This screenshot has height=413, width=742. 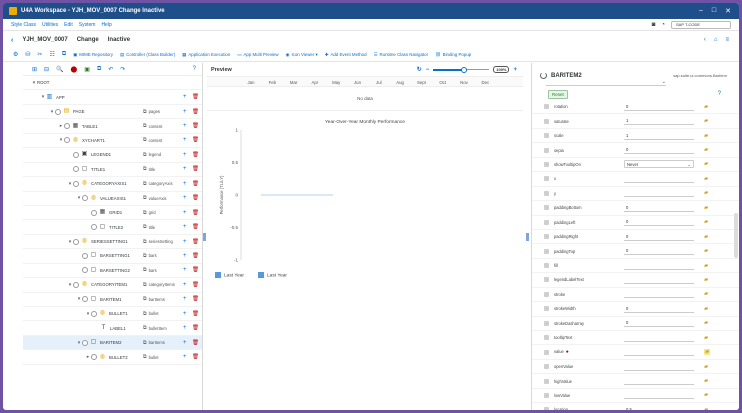 What do you see at coordinates (87, 69) in the screenshot?
I see `toggle-icon: ▣` at bounding box center [87, 69].